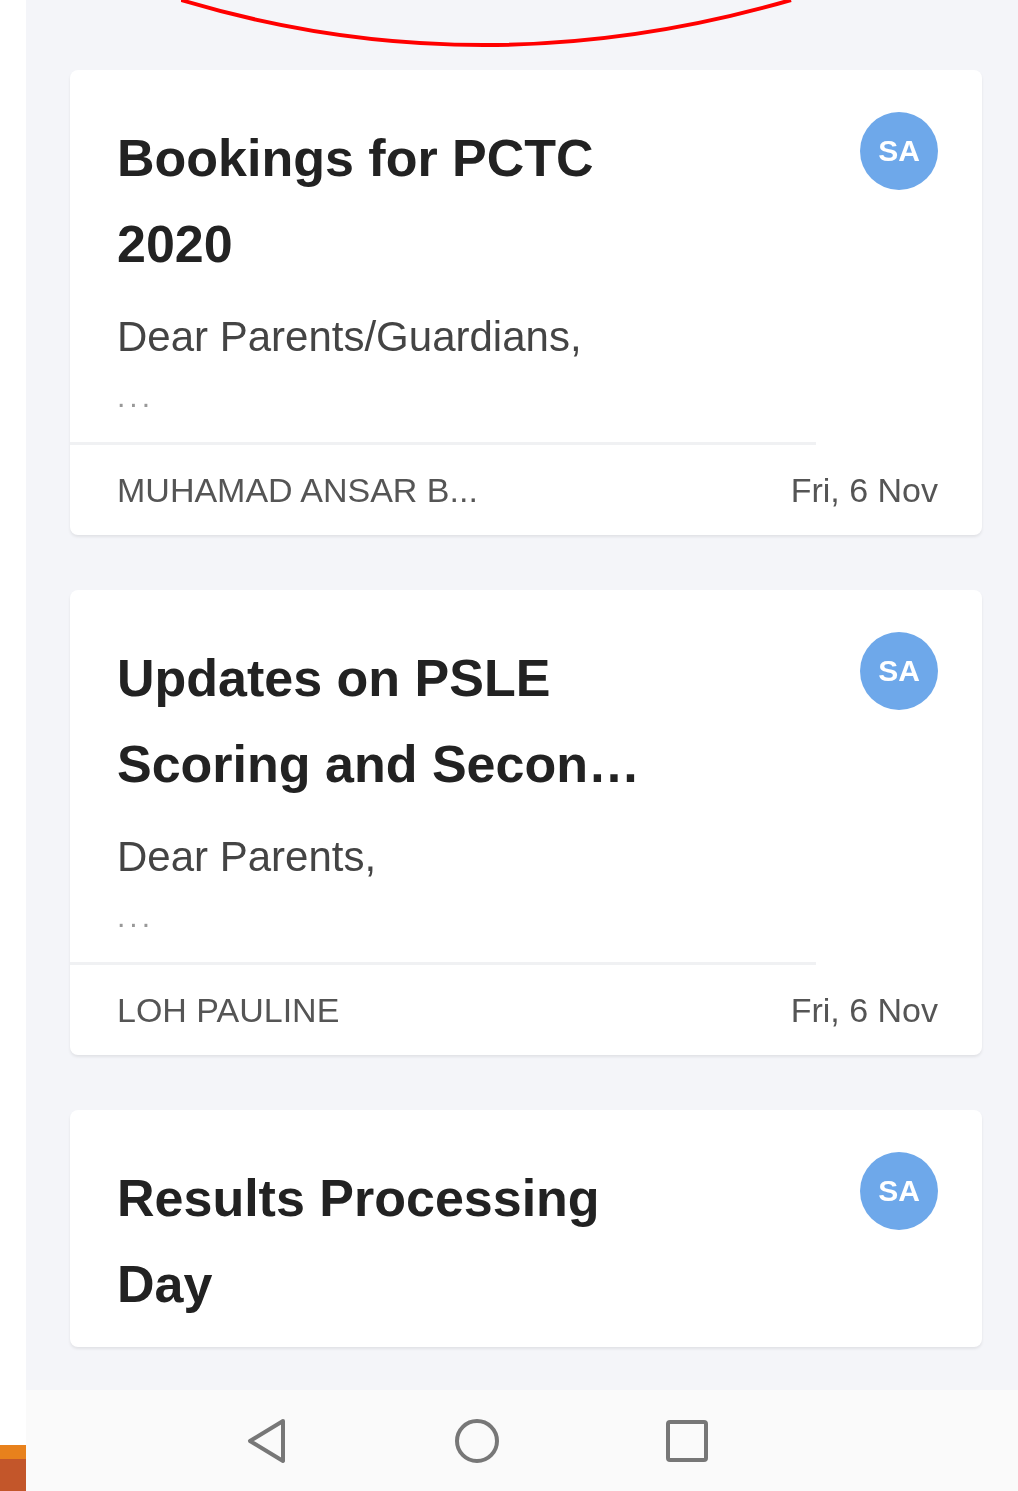 The image size is (1018, 1491). Describe the element at coordinates (687, 1440) in the screenshot. I see `recents-icon` at that location.